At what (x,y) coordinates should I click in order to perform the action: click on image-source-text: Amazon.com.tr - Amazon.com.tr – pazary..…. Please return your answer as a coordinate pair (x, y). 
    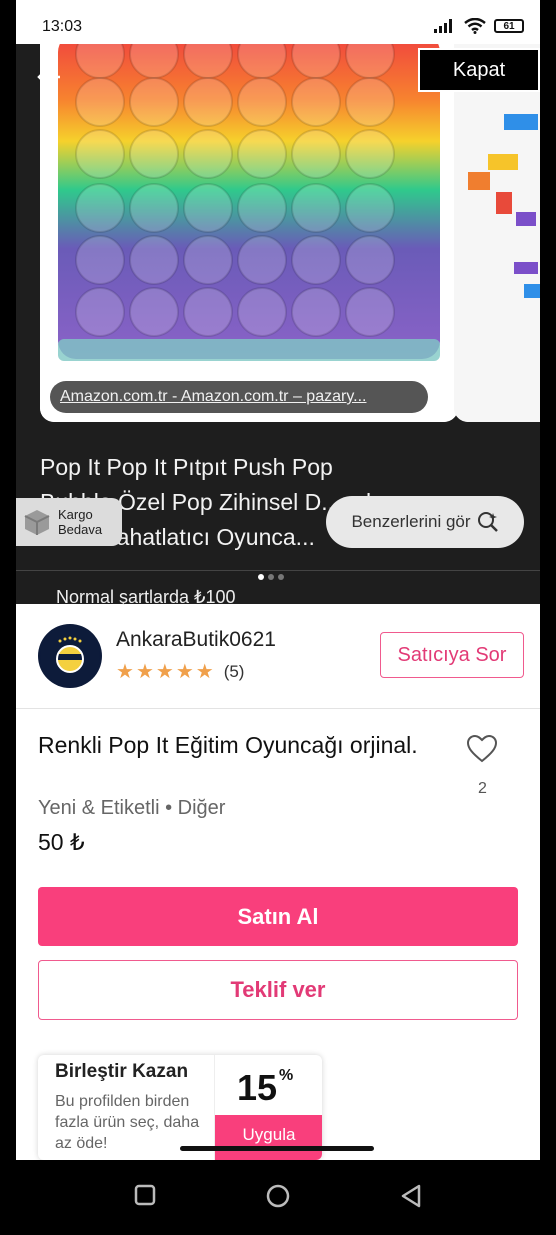
    Looking at the image, I should click on (213, 396).